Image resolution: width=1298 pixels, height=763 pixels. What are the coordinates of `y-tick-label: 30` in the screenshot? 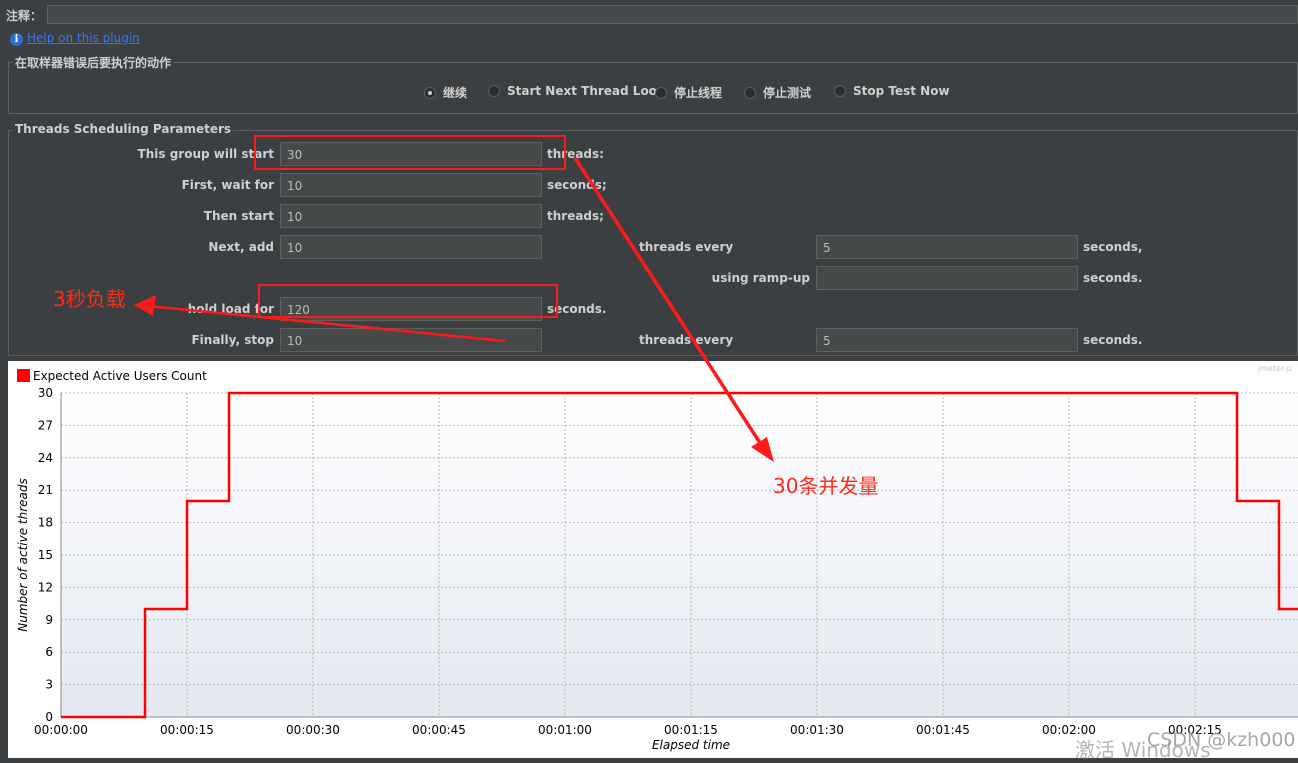 It's located at (45, 393).